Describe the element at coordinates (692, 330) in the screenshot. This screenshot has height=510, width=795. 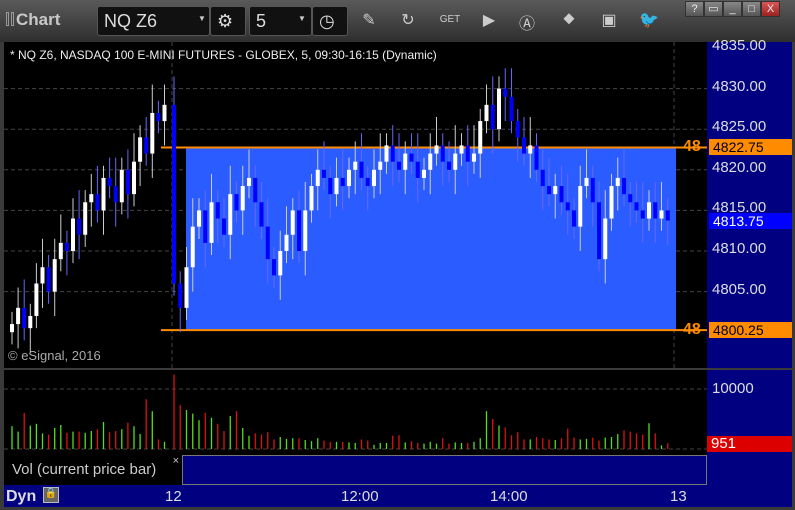
I see `level-label: 48` at that location.